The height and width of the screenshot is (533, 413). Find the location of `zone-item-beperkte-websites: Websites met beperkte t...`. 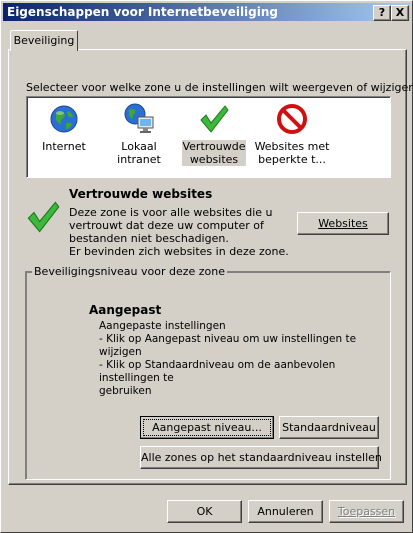

zone-item-beperkte-websites: Websites met beperkte t... is located at coordinates (292, 134).